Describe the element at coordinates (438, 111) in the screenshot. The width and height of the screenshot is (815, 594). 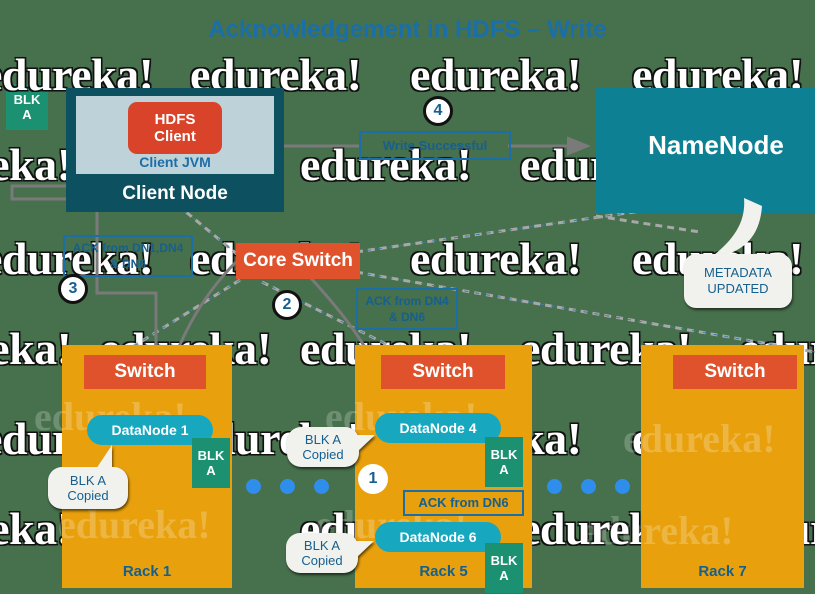
I see `step-badge-4: 4` at that location.